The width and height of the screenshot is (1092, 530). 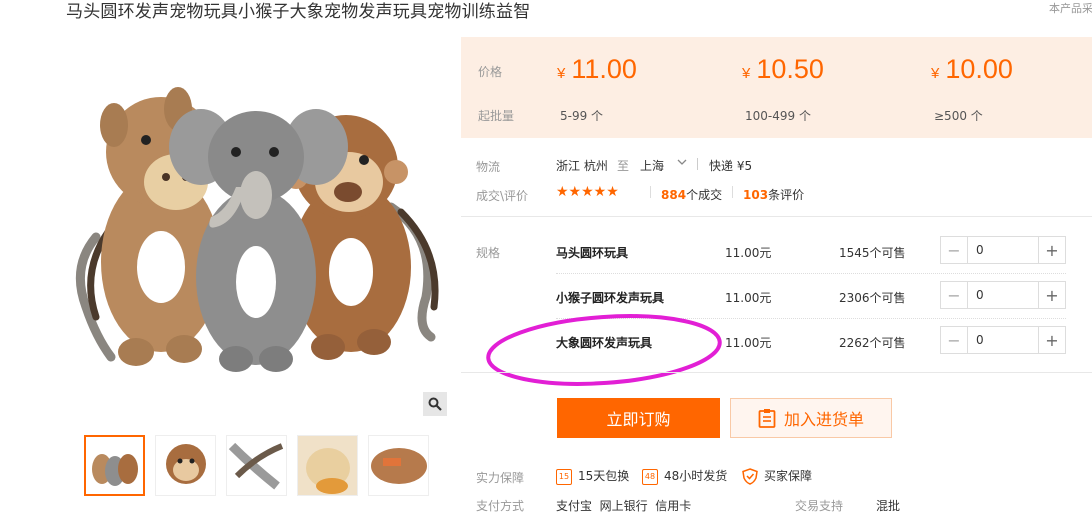 I want to click on add-to-cart-button: 加入进货单, so click(x=811, y=418).